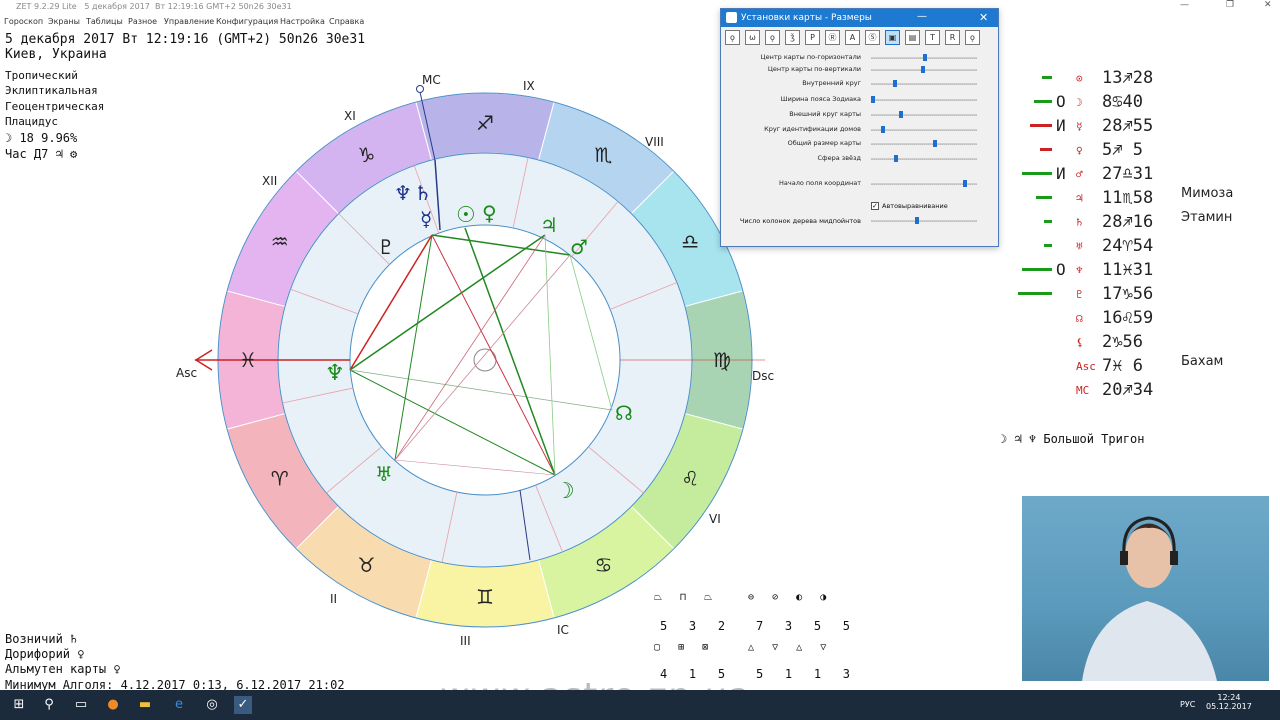 The image size is (1280, 720). Describe the element at coordinates (604, 155) in the screenshot. I see `zodiac-glyph: ♏` at that location.